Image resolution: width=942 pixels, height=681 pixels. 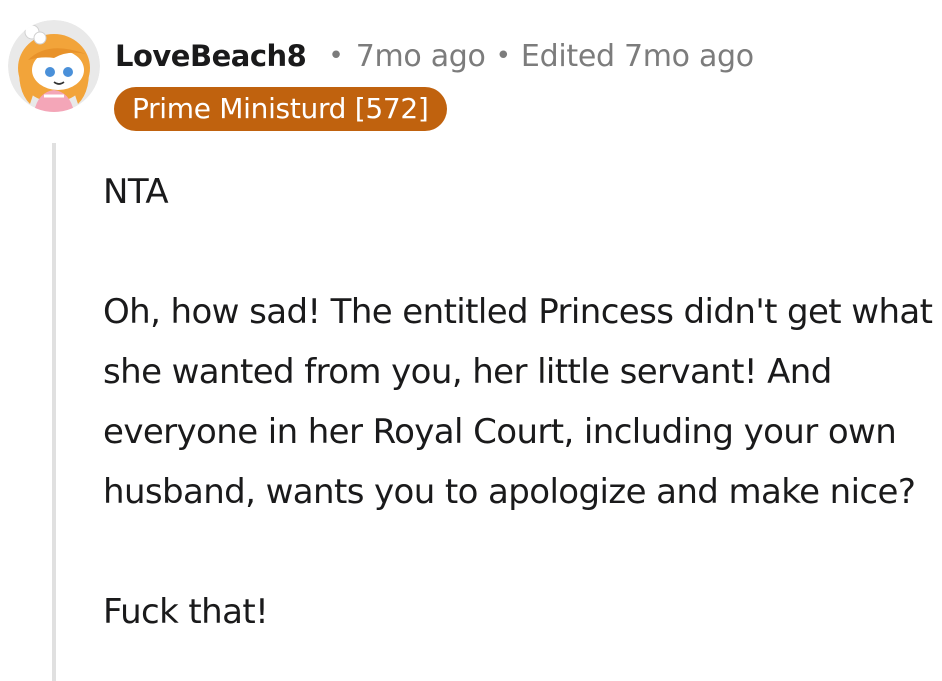 I want to click on snoo-avatar-icon, so click(x=54, y=66).